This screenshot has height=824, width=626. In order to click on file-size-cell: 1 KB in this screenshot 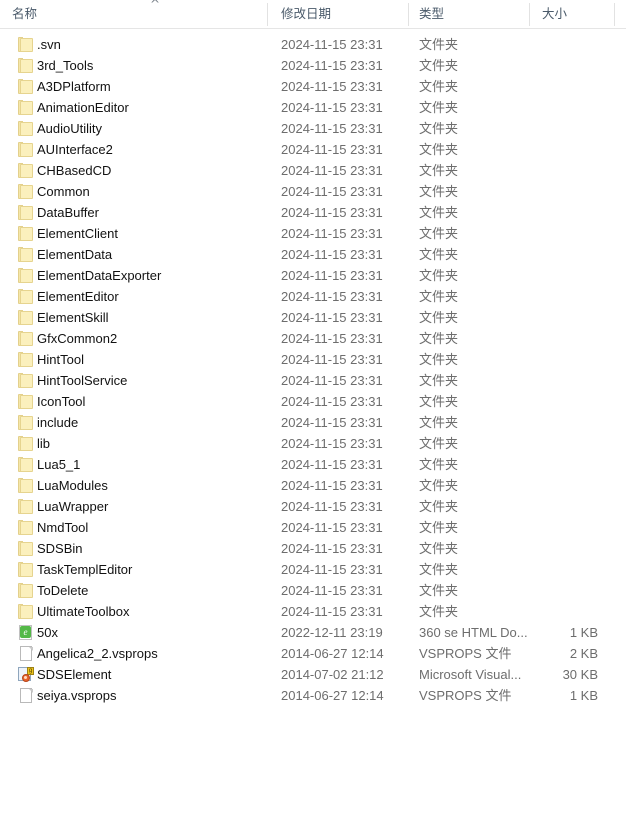, I will do `click(583, 632)`.